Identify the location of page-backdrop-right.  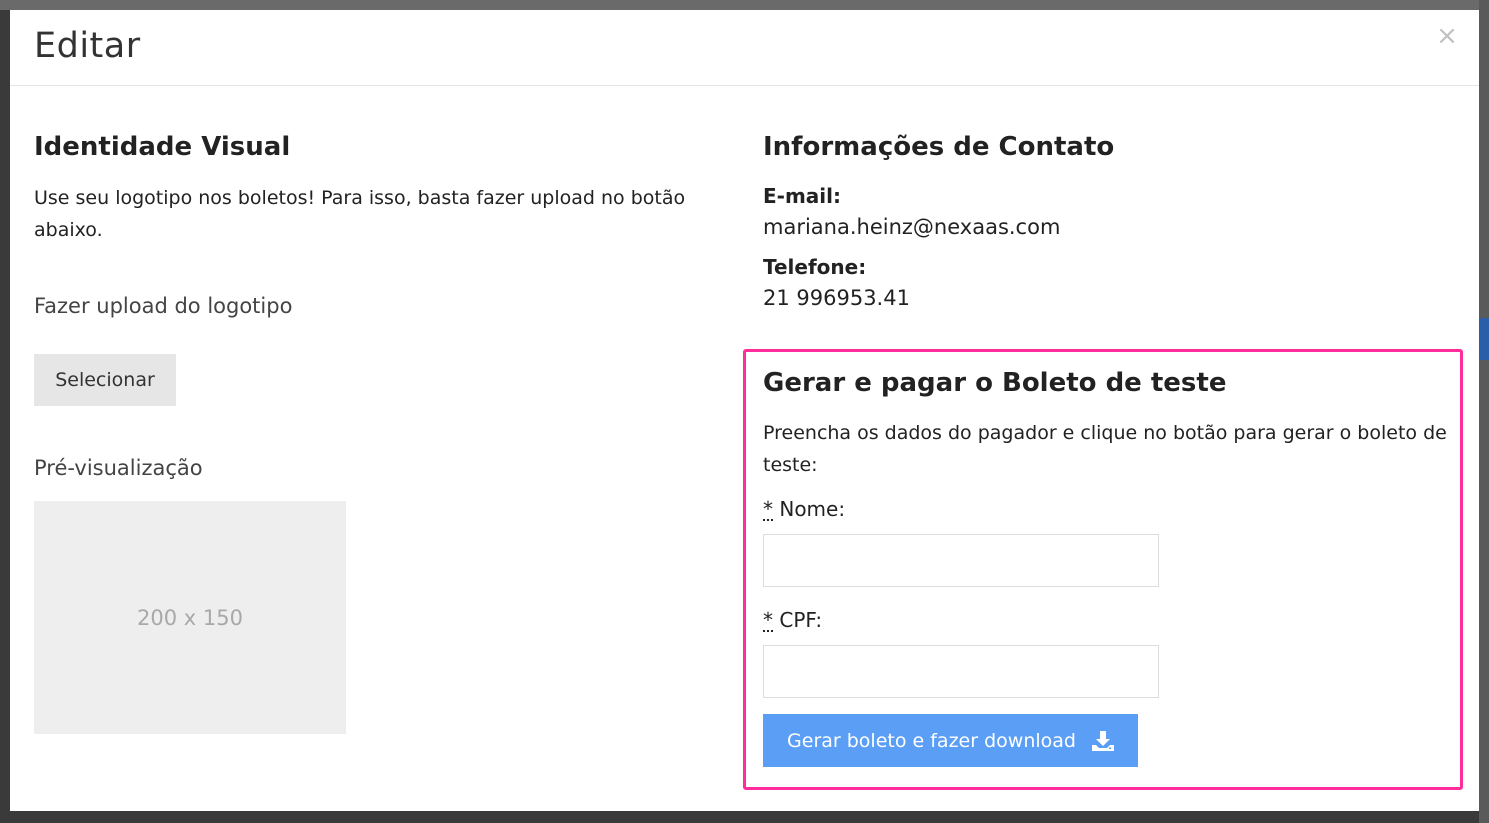
(1484, 411).